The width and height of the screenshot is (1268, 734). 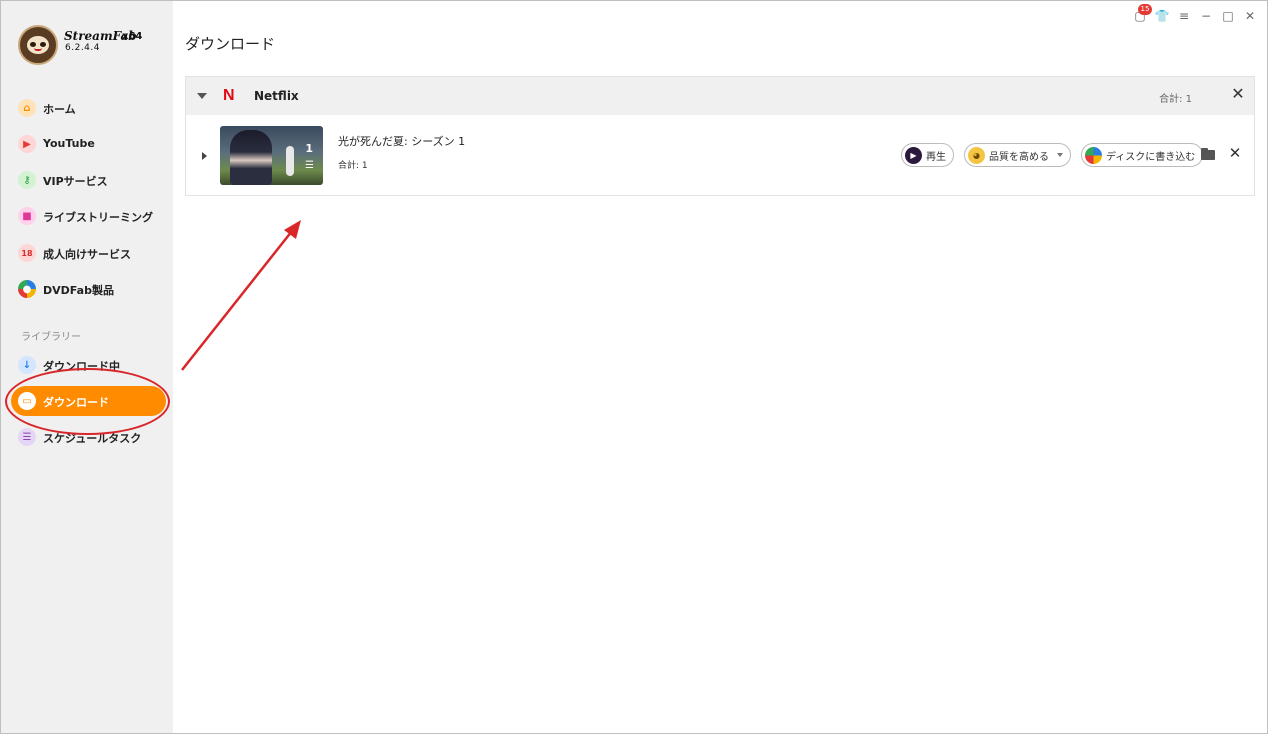 I want to click on skin-shirt-button: 👕, so click(x=1162, y=16).